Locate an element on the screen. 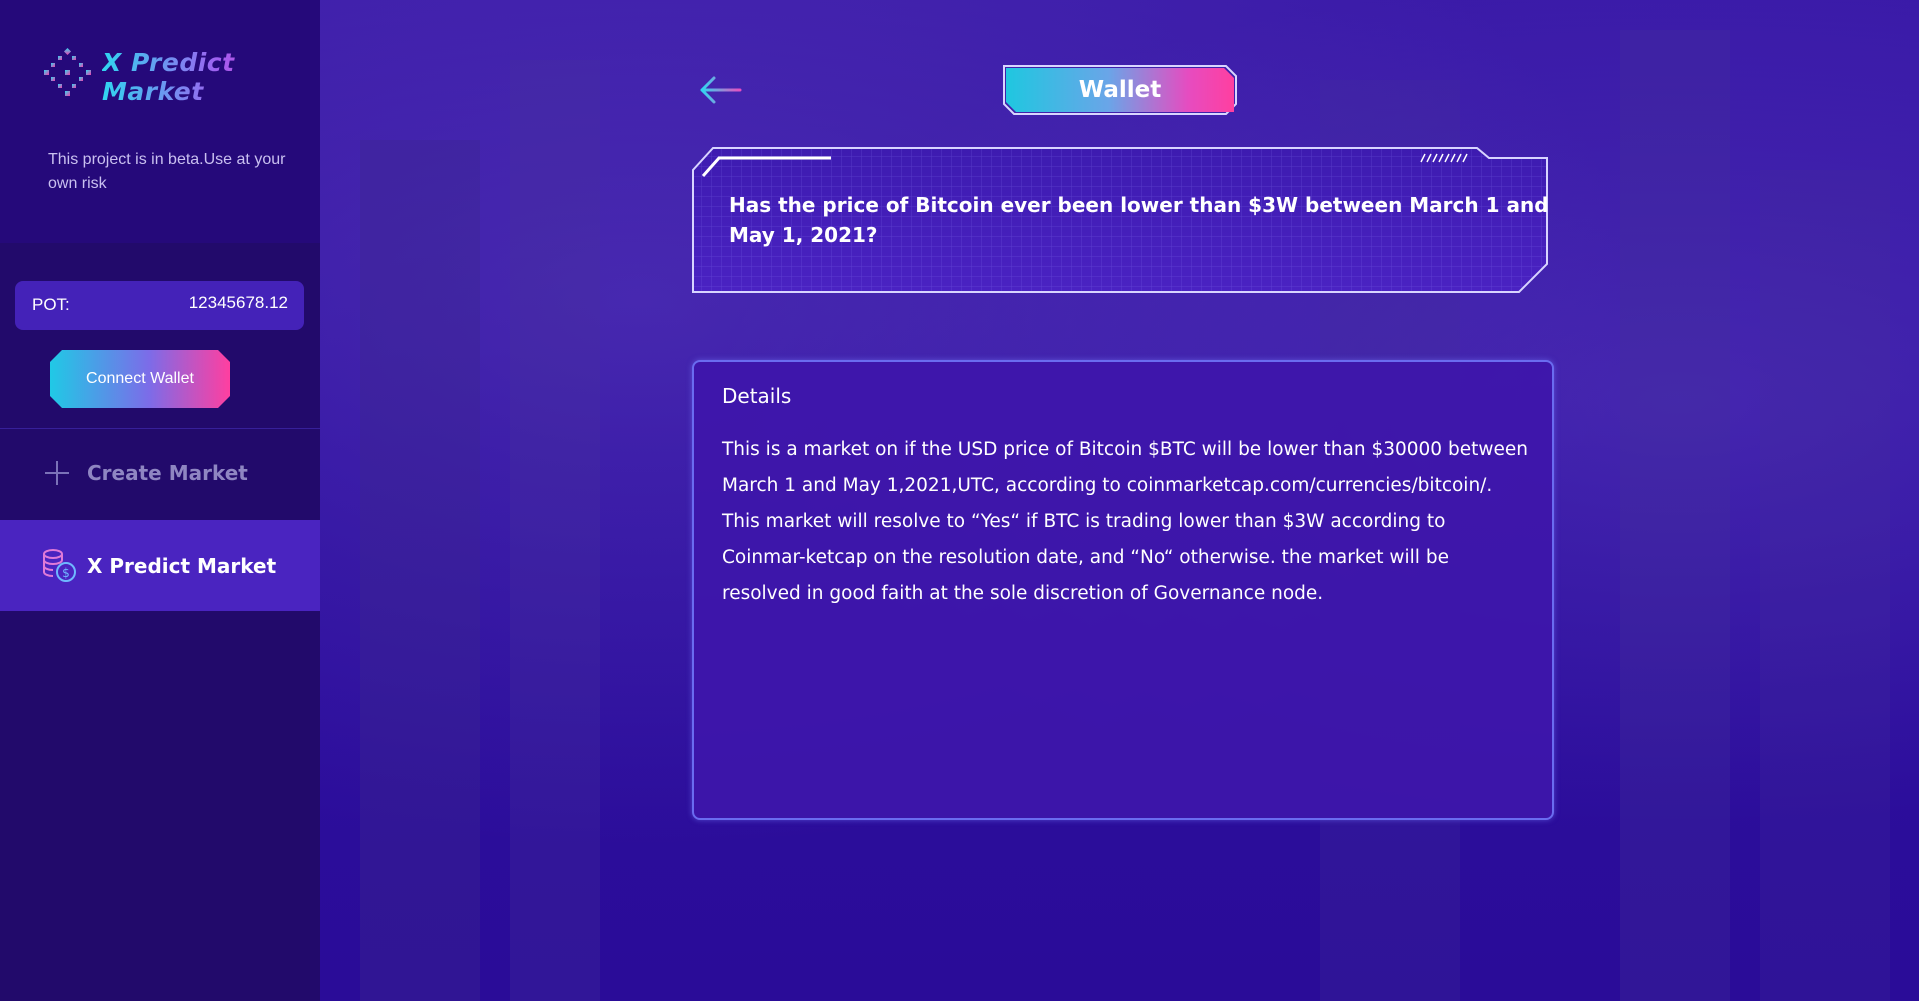 This screenshot has width=1919, height=1001. sidebar-item-x-predict-market: $ X Predict Market is located at coordinates (160, 565).